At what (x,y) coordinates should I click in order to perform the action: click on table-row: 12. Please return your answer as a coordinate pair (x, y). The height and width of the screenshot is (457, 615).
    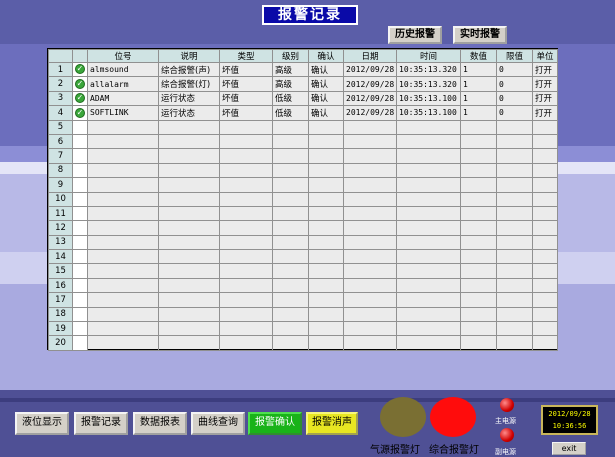
    Looking at the image, I should click on (303, 228).